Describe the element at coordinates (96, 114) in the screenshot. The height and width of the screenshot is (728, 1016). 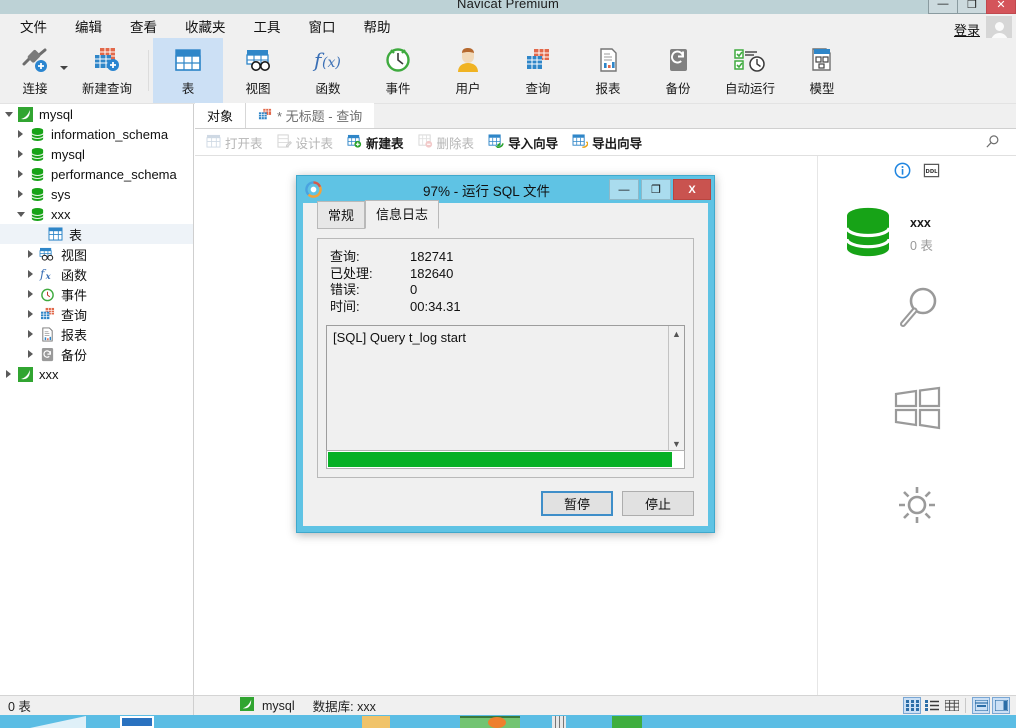
I see `tree-item-connection-mysql: mysql` at that location.